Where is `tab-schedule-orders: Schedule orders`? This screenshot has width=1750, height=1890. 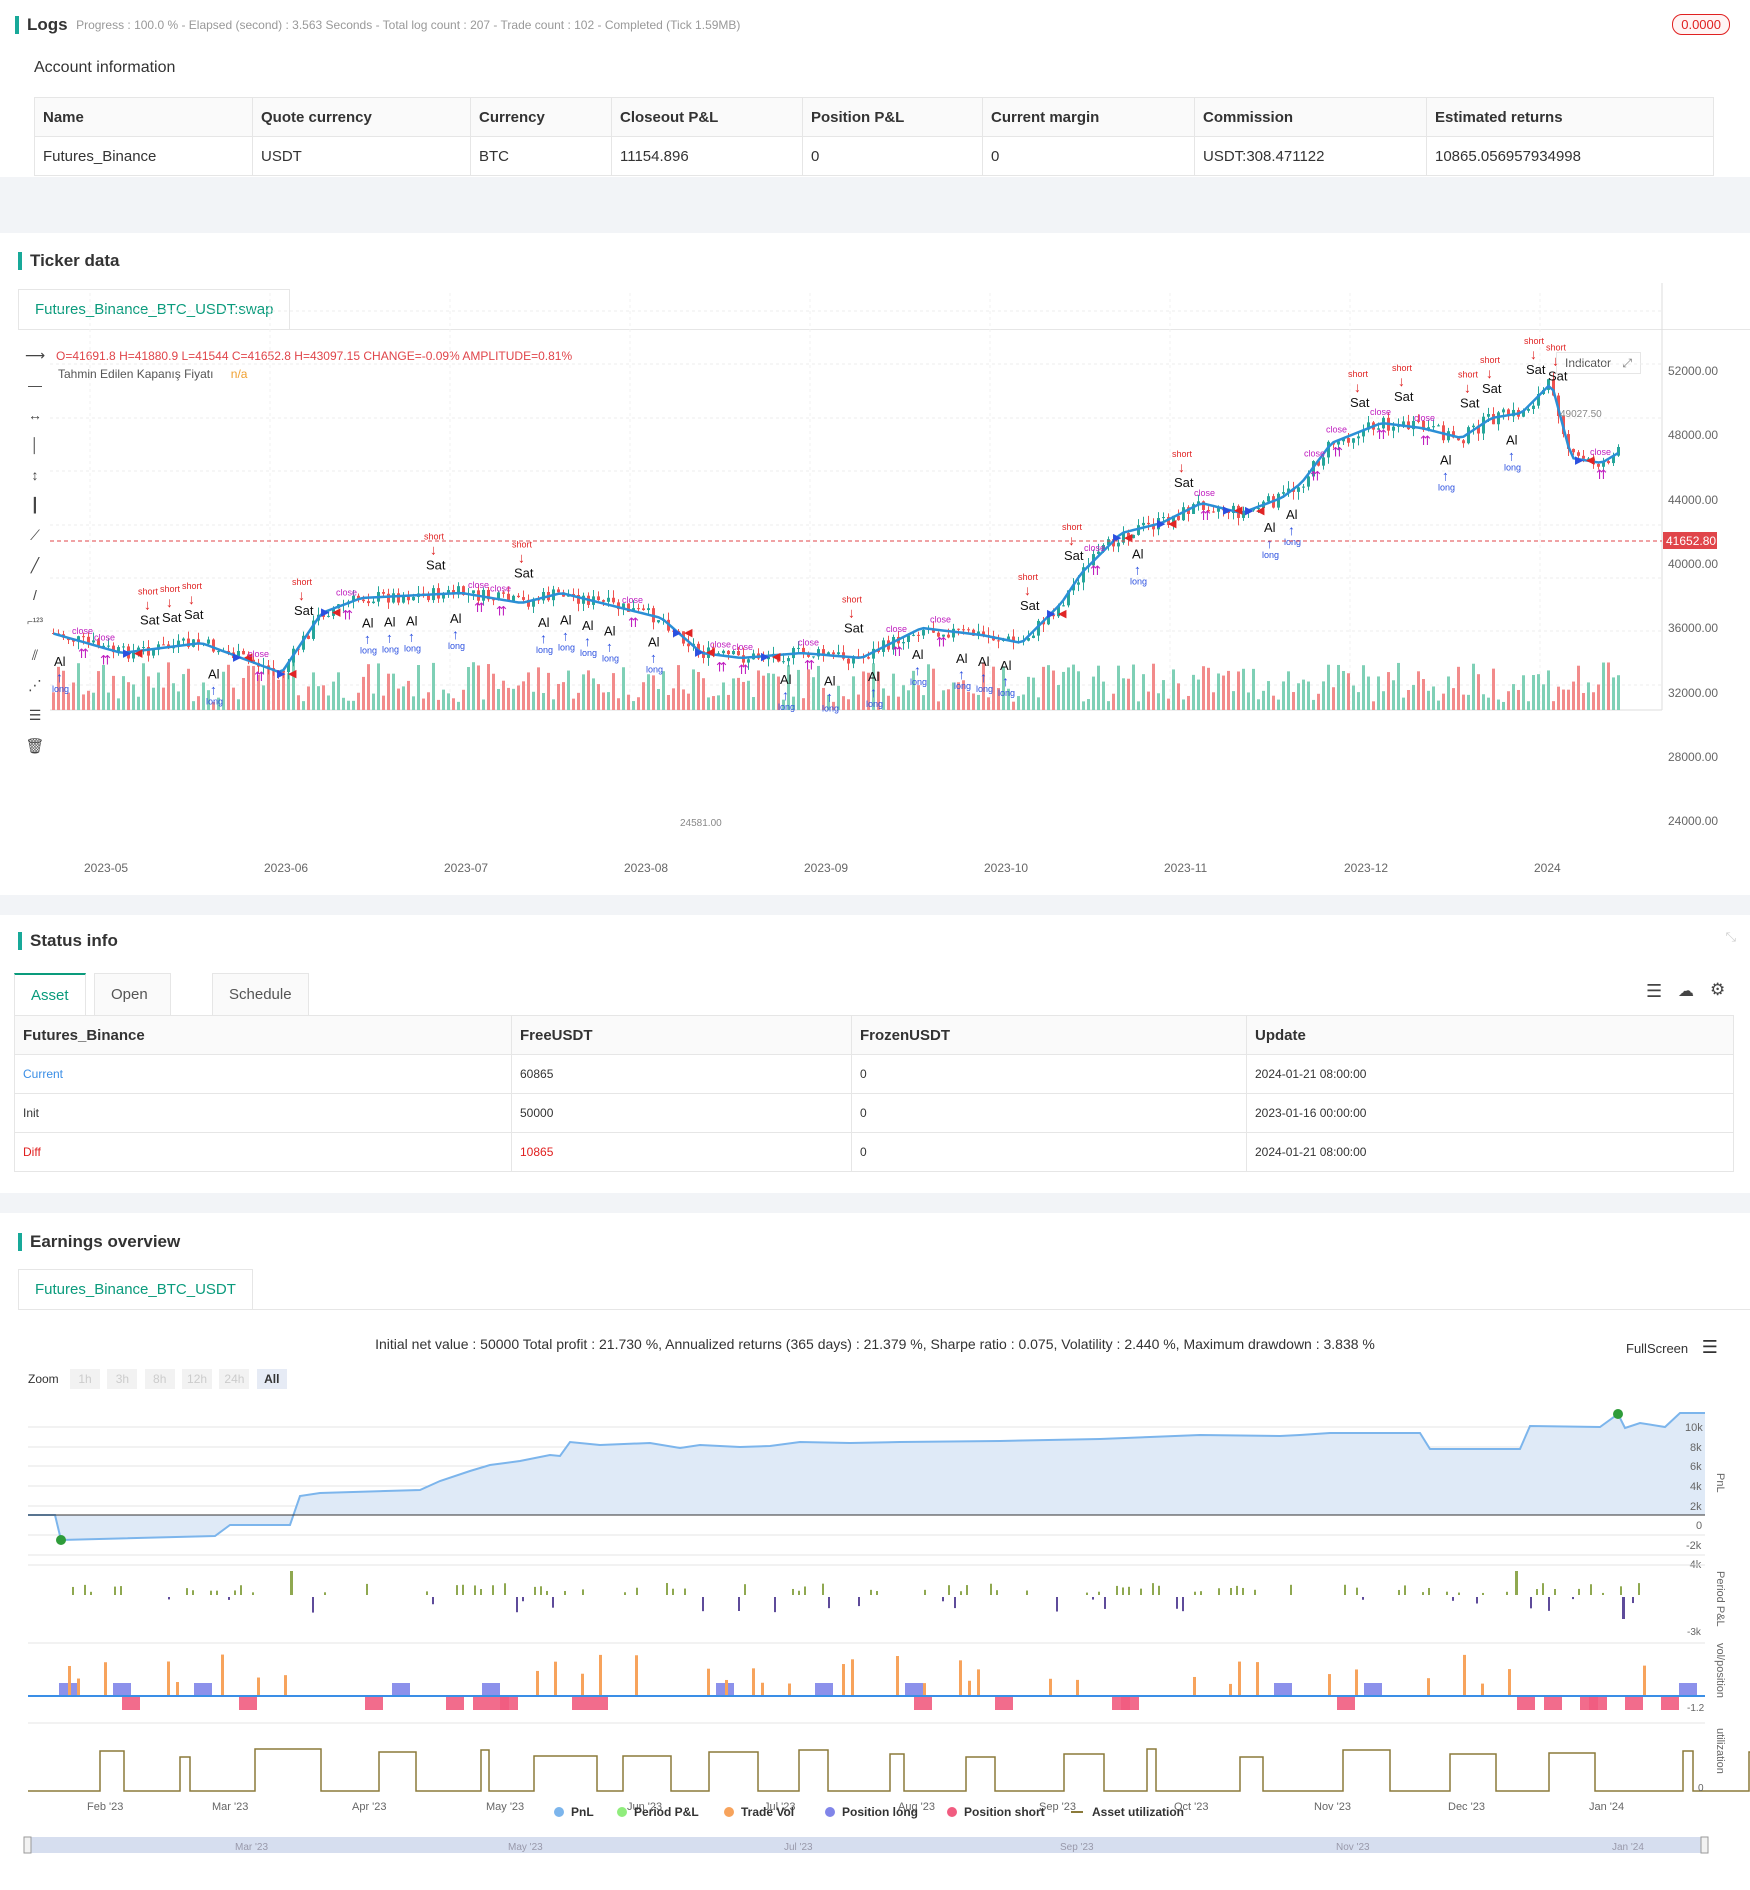 tab-schedule-orders: Schedule orders is located at coordinates (260, 1009).